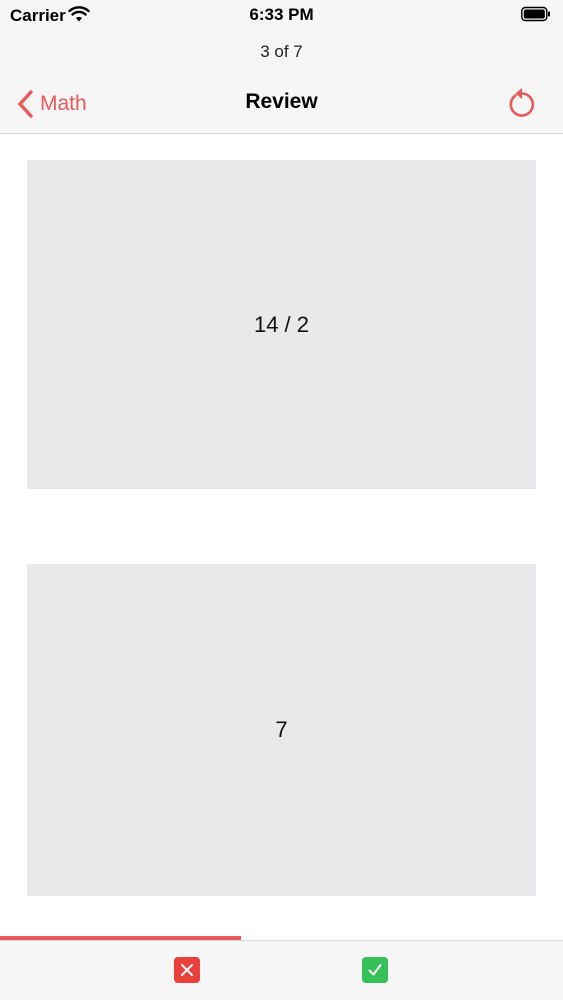  Describe the element at coordinates (281, 101) in the screenshot. I see `page-title: Review` at that location.